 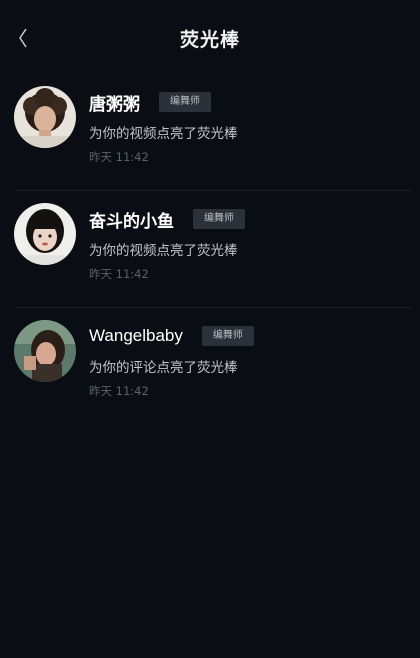 I want to click on user-name: Wangelbaby, so click(x=136, y=336).